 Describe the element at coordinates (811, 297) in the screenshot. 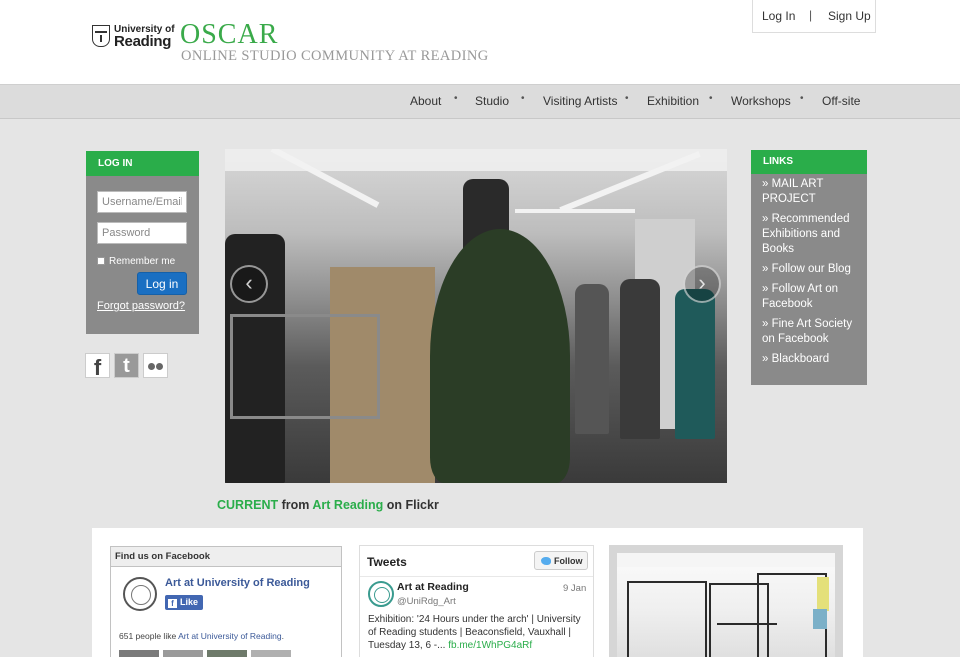

I see `link-art-facebook: » Follow Art on Facebook` at that location.